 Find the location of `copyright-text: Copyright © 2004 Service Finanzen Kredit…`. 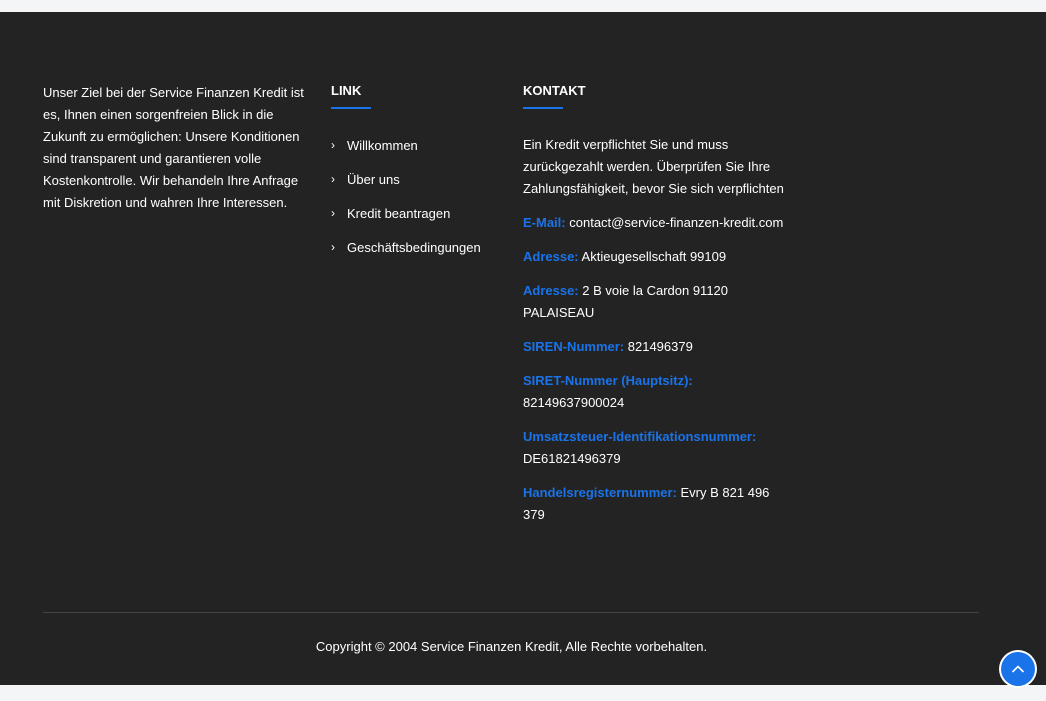

copyright-text: Copyright © 2004 Service Finanzen Kredit… is located at coordinates (511, 646).